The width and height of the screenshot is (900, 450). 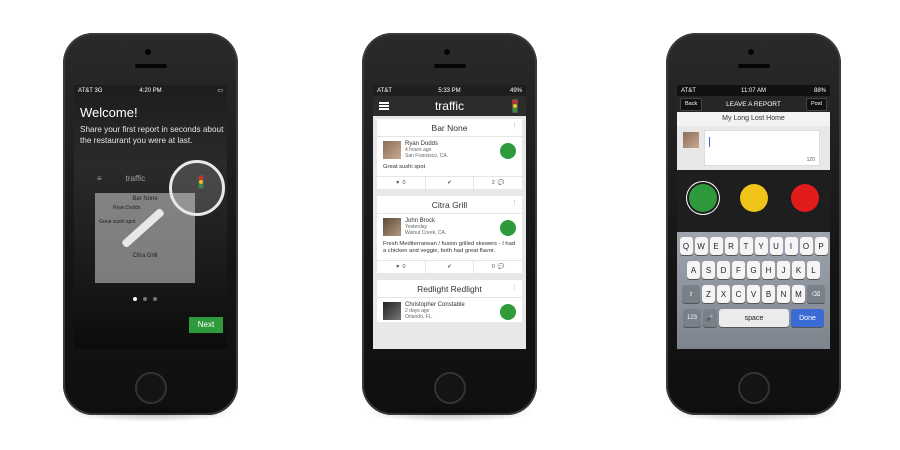 What do you see at coordinates (449, 128) in the screenshot?
I see `report-title: Bar None` at bounding box center [449, 128].